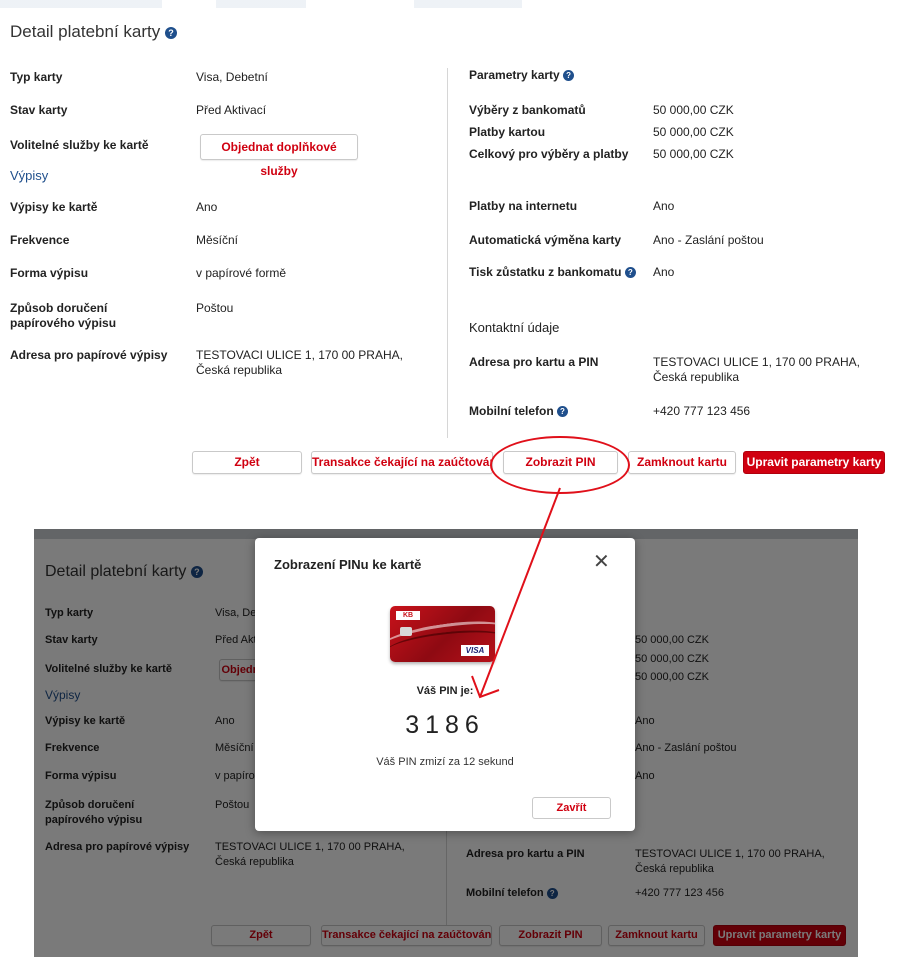 The width and height of the screenshot is (900, 973). I want to click on page-title: Detail platební karty ?, so click(93, 32).